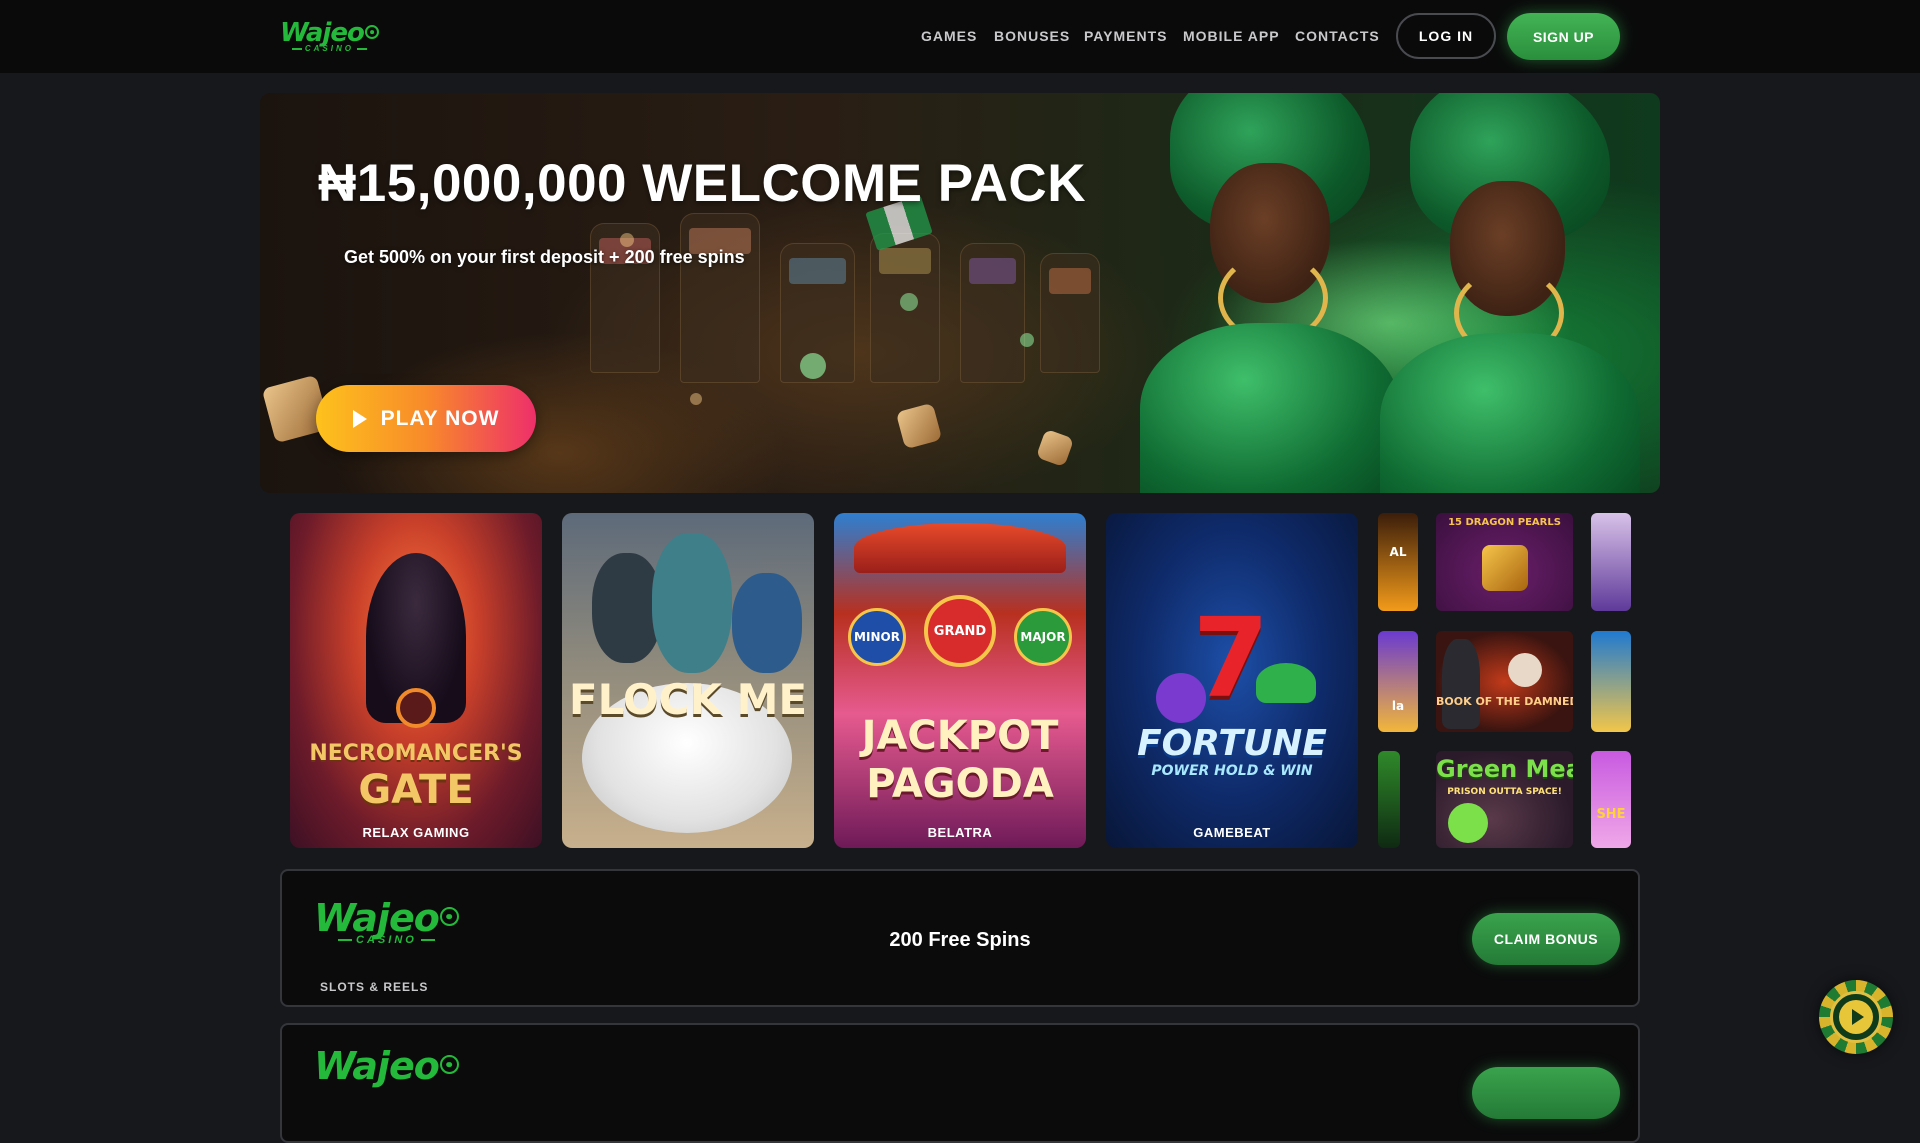  I want to click on game-tile-flock-me: FLOCK ME, so click(688, 680).